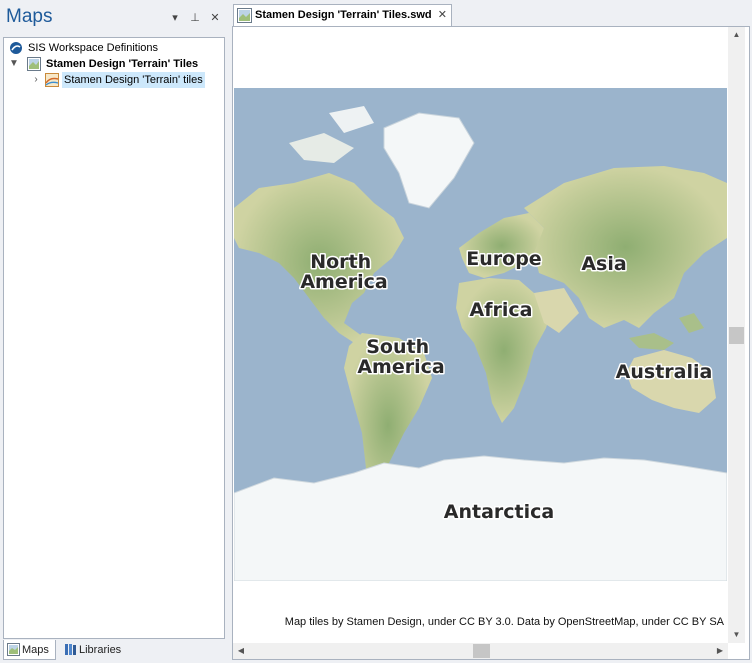 This screenshot has height=663, width=752. I want to click on scroll-left-icon: ◀, so click(241, 651).